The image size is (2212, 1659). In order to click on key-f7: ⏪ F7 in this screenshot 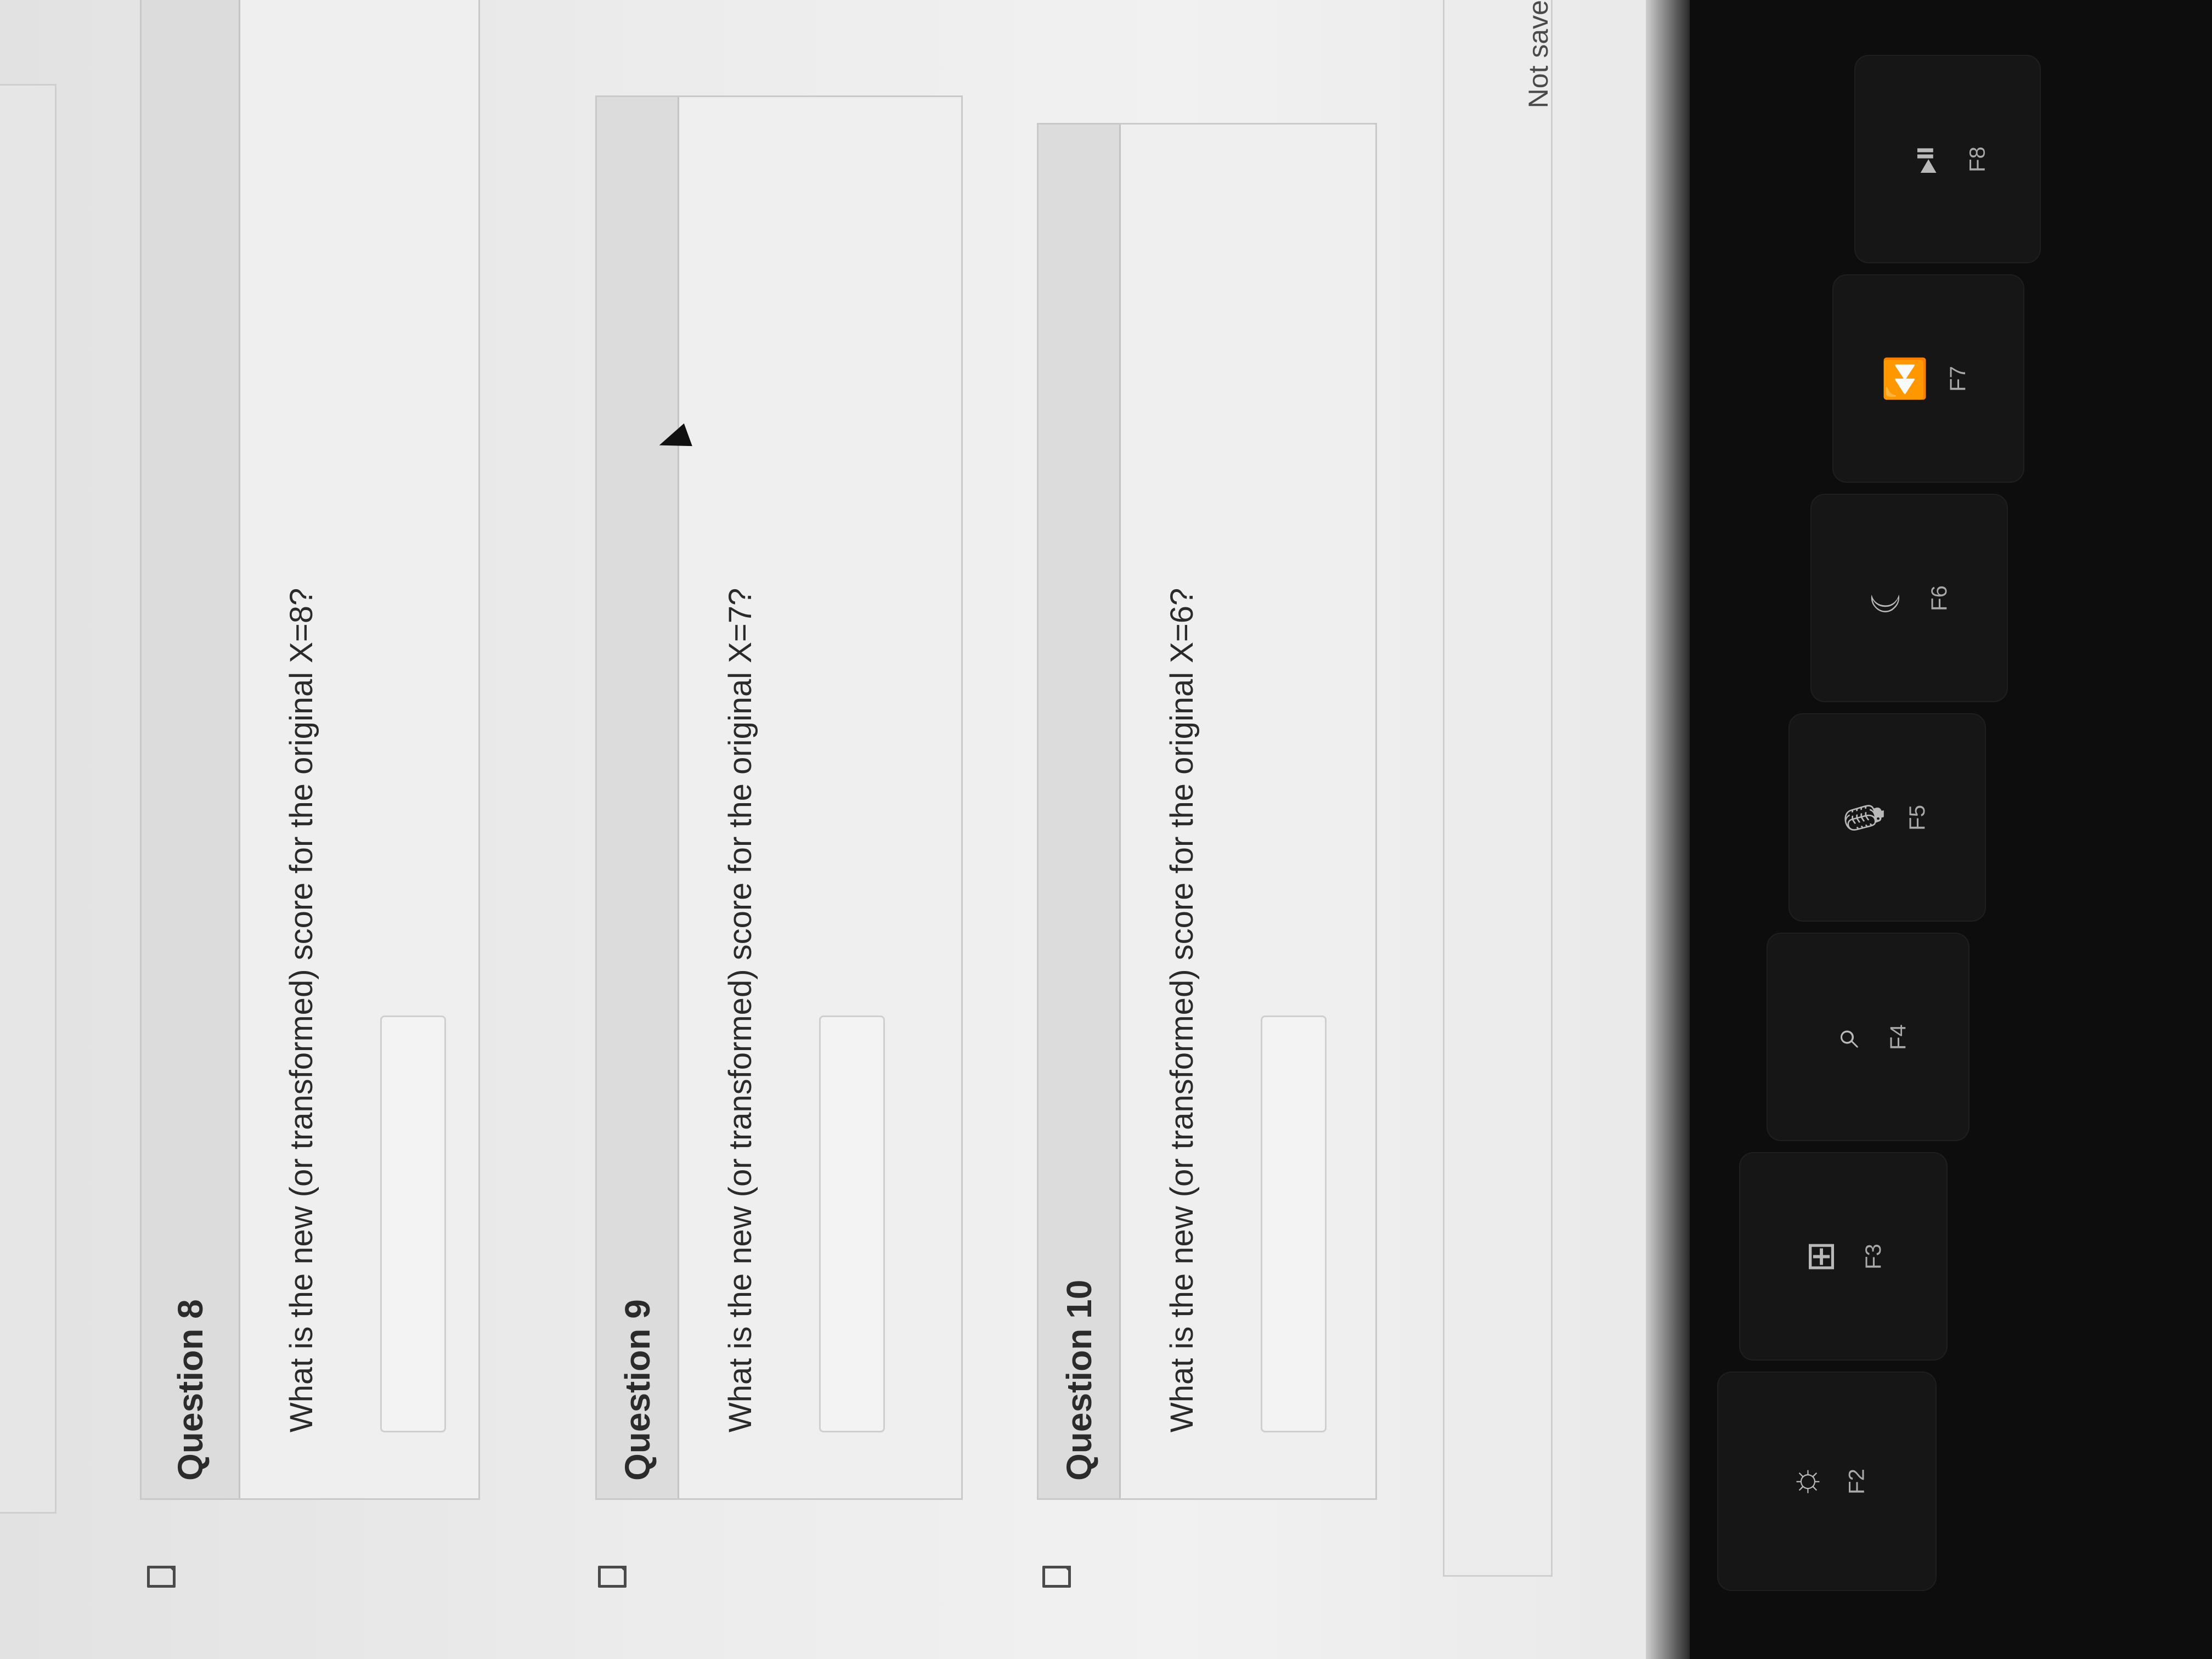, I will do `click(1928, 379)`.